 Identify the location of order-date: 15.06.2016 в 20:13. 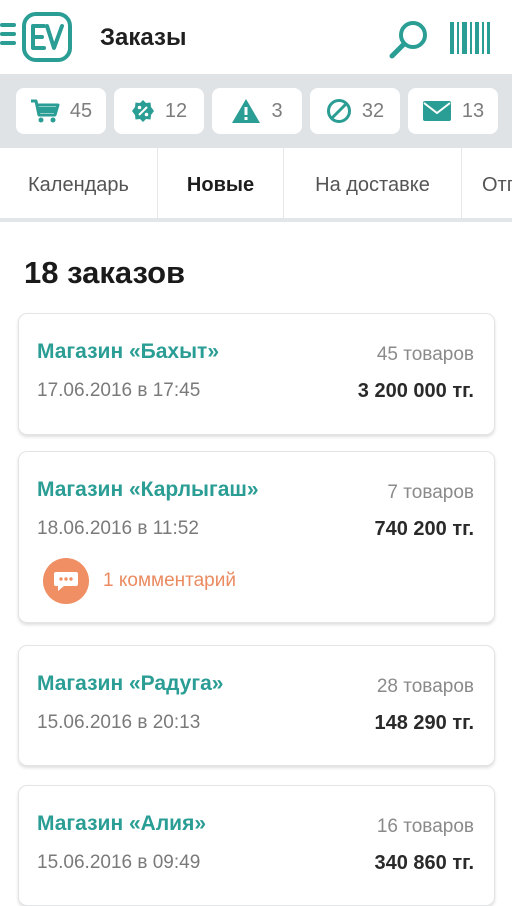
(119, 722).